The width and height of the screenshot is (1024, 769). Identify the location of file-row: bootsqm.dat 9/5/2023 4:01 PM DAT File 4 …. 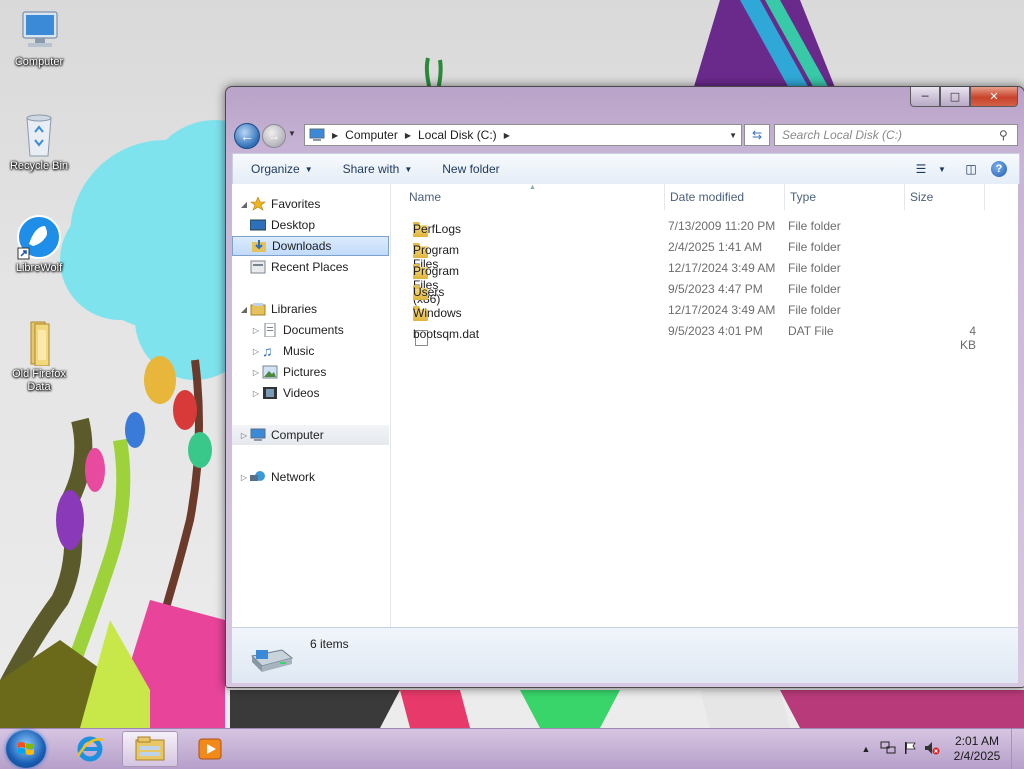
(704, 336).